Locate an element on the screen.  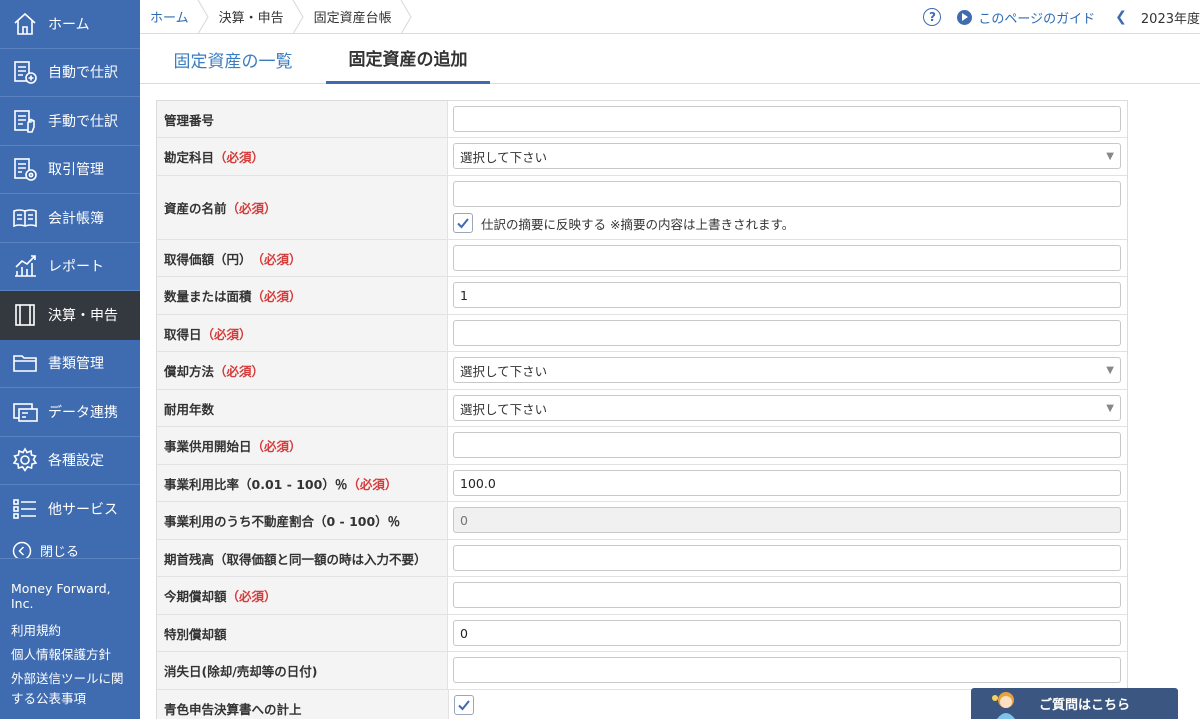
ledger-book-icon is located at coordinates (25, 218).